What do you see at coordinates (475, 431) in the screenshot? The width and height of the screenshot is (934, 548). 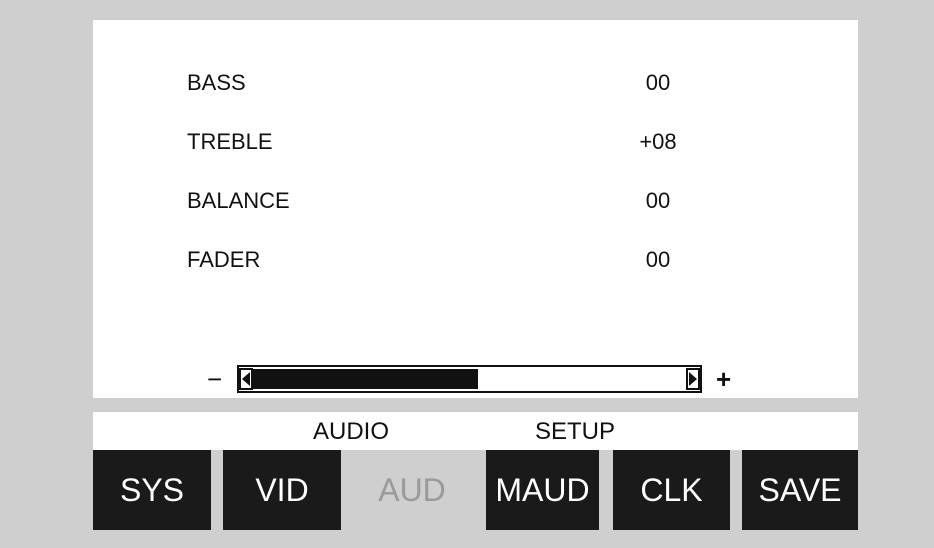 I see `menu-title-bar` at bounding box center [475, 431].